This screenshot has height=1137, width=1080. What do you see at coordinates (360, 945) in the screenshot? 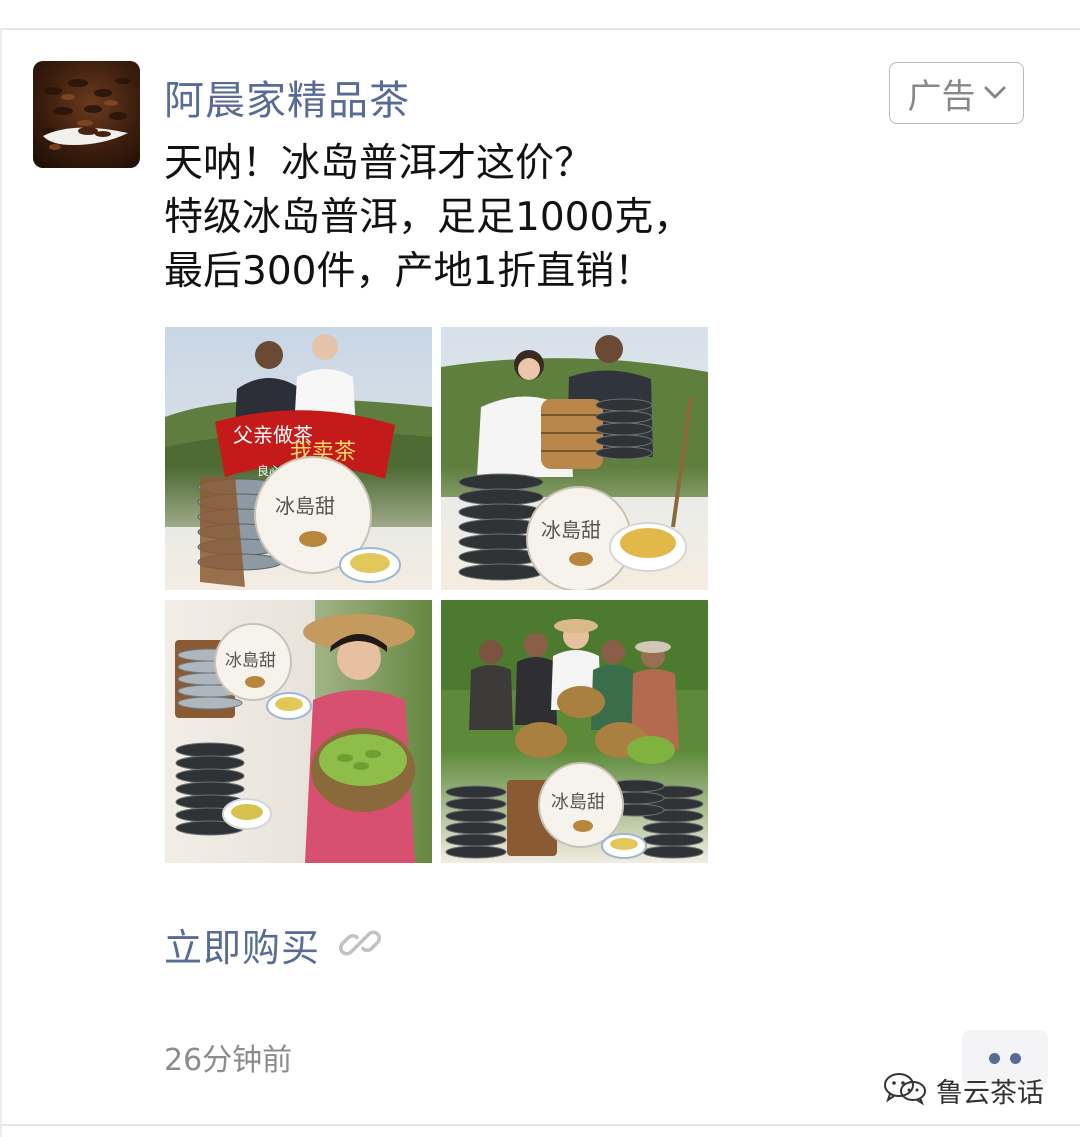
I see `link-icon` at bounding box center [360, 945].